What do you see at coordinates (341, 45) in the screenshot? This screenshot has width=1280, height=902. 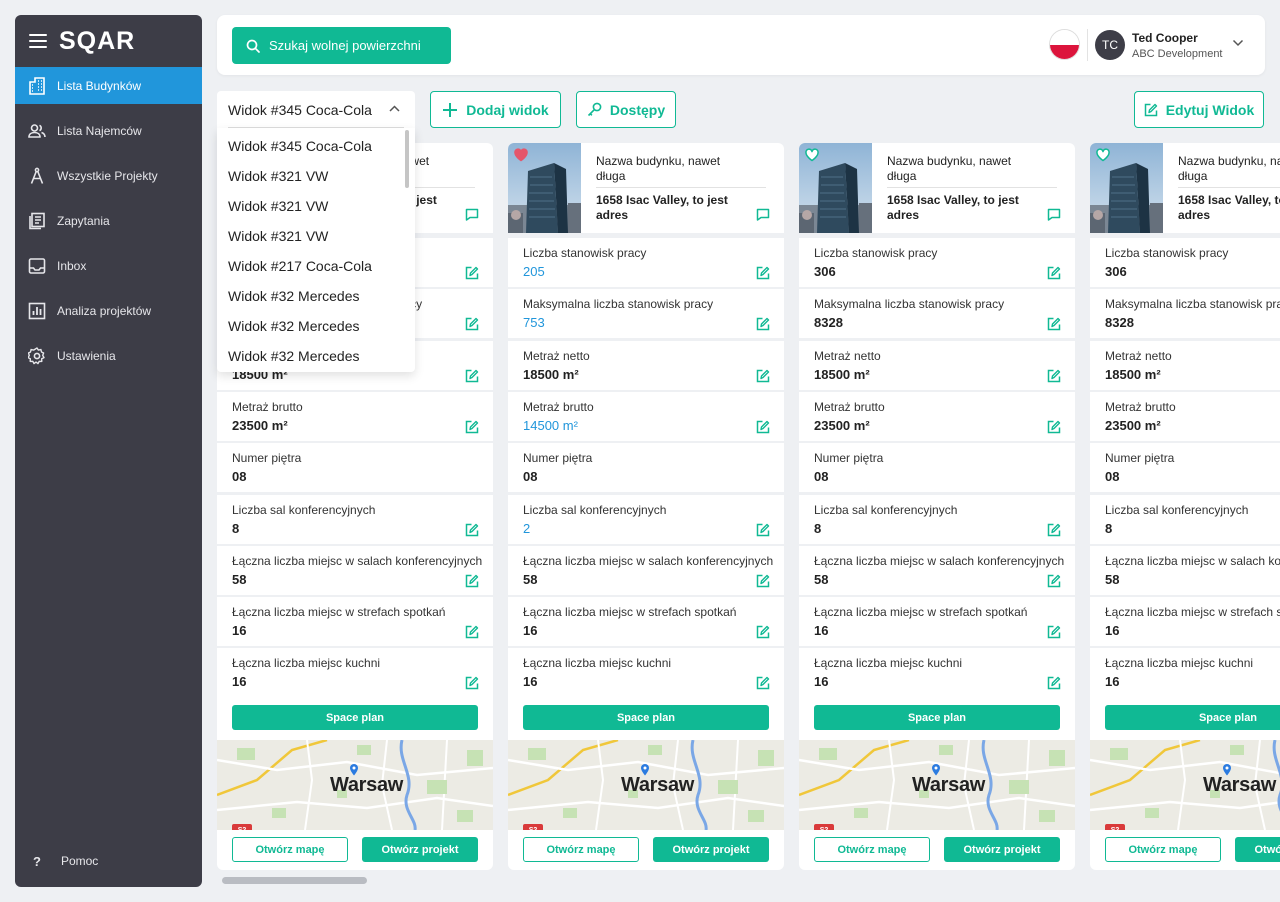 I see `search-space-button: Szukaj wolnej powierzchni` at bounding box center [341, 45].